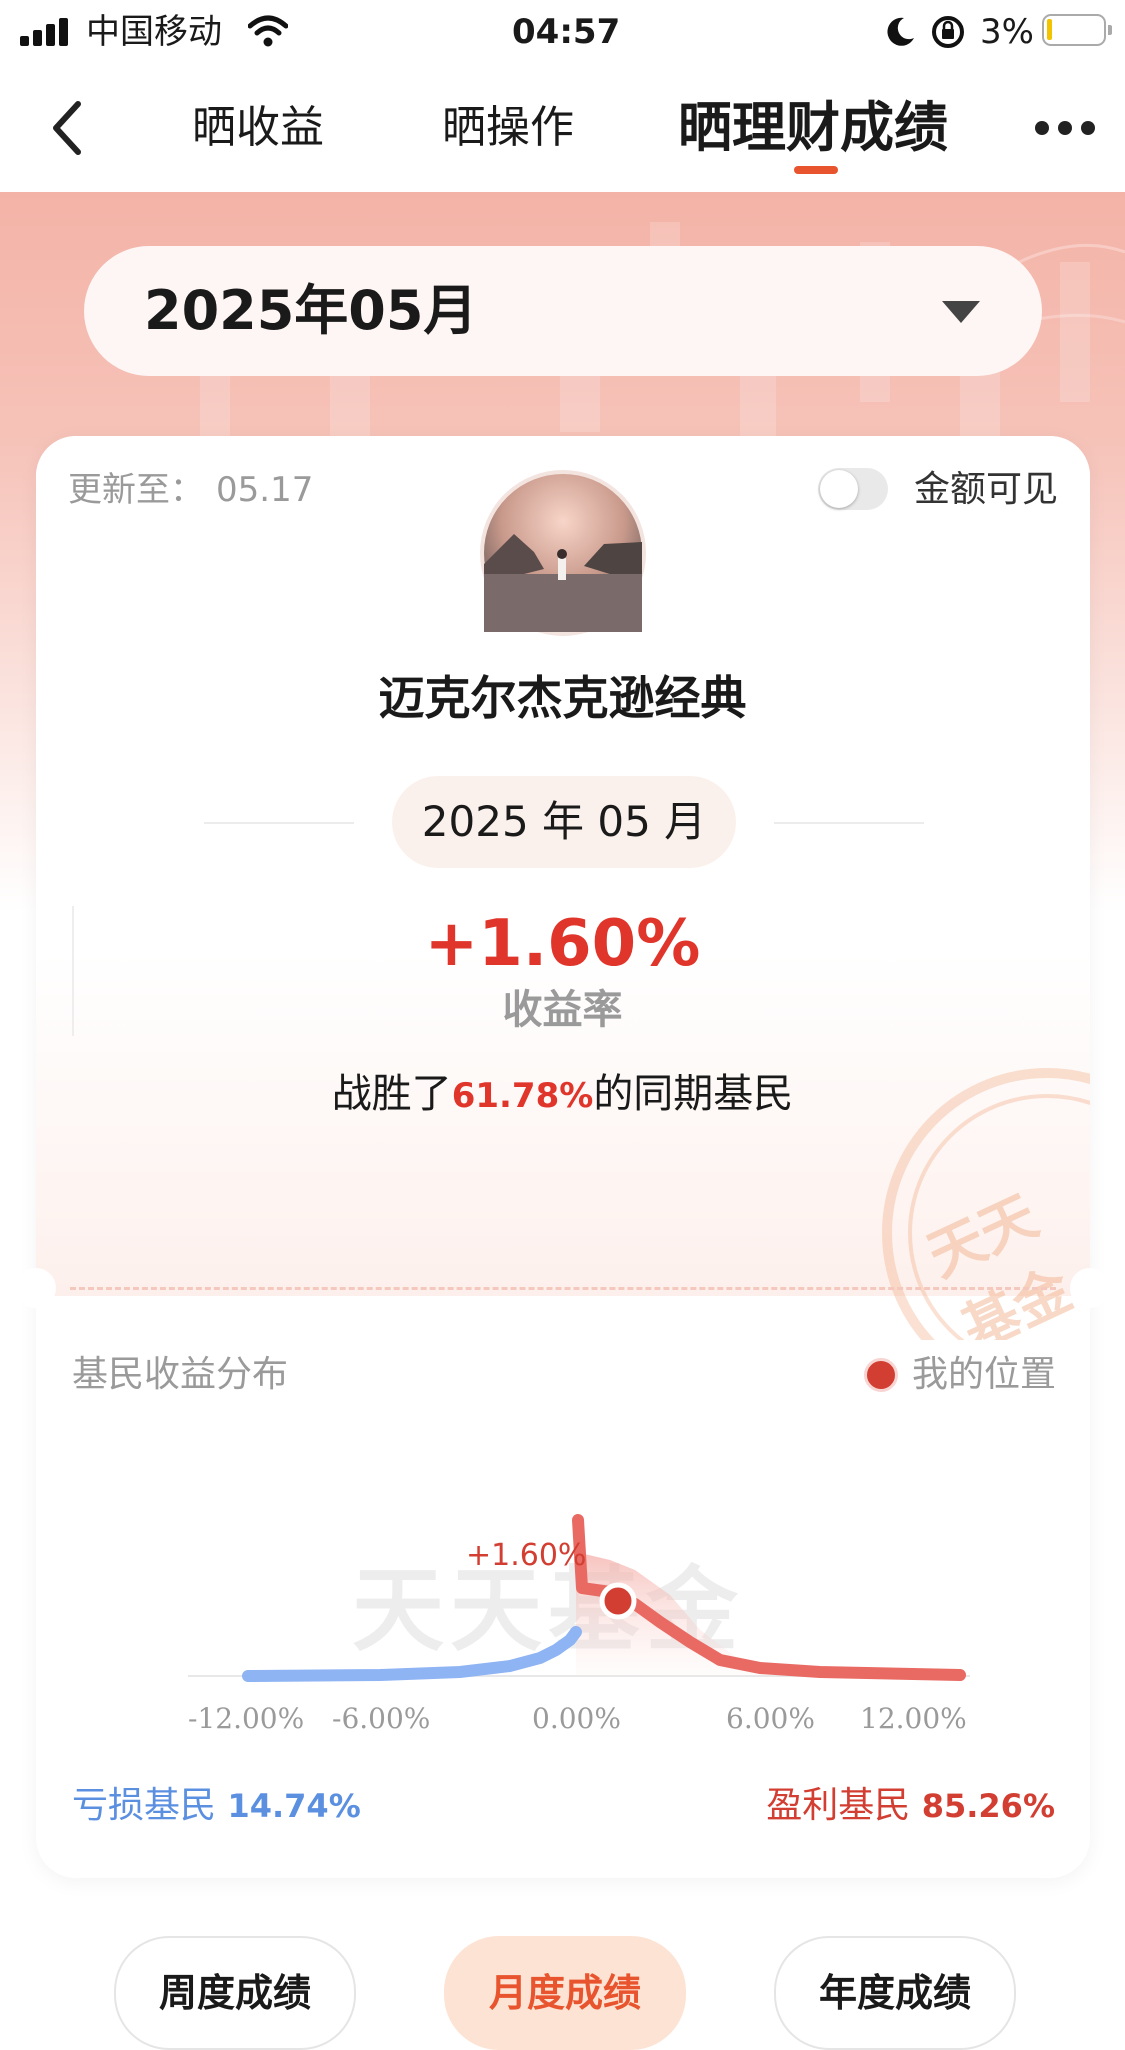  What do you see at coordinates (816, 170) in the screenshot?
I see `active-tab-indicator` at bounding box center [816, 170].